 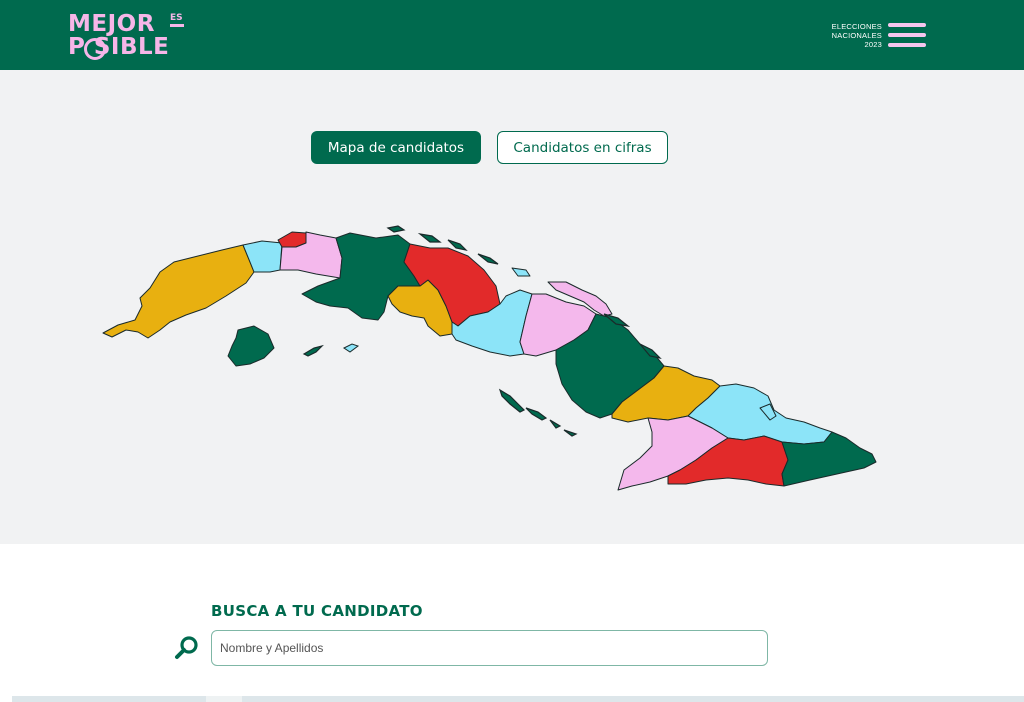 What do you see at coordinates (317, 611) in the screenshot?
I see `search-section-title: BUSCA A TU CANDIDATO` at bounding box center [317, 611].